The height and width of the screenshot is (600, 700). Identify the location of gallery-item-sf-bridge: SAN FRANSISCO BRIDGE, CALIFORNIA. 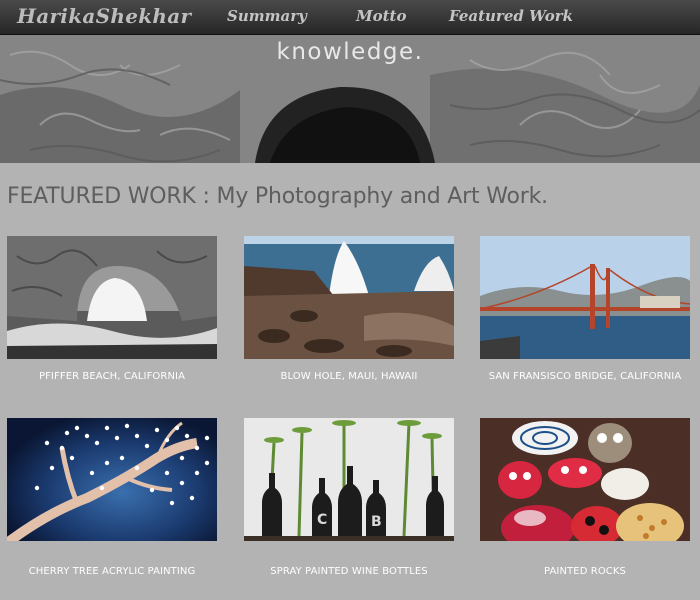
(585, 309).